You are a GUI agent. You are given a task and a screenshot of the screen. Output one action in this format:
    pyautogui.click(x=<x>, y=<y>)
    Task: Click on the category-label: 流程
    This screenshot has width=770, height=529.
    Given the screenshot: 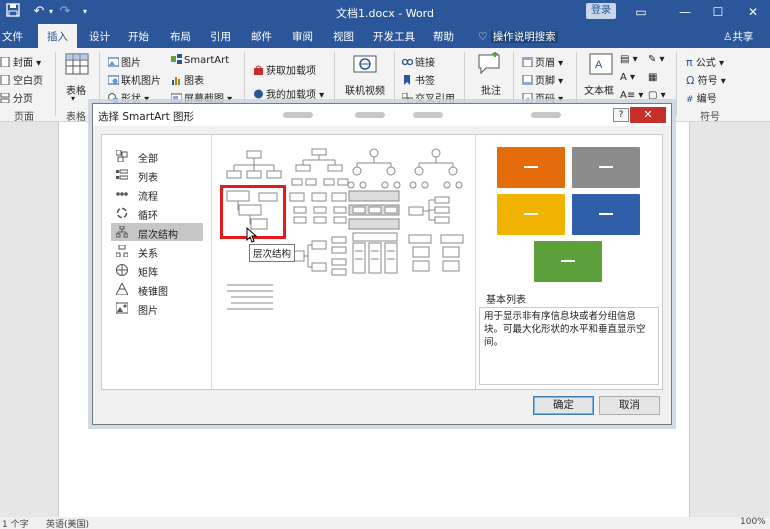 What is the action you would take?
    pyautogui.click(x=148, y=197)
    